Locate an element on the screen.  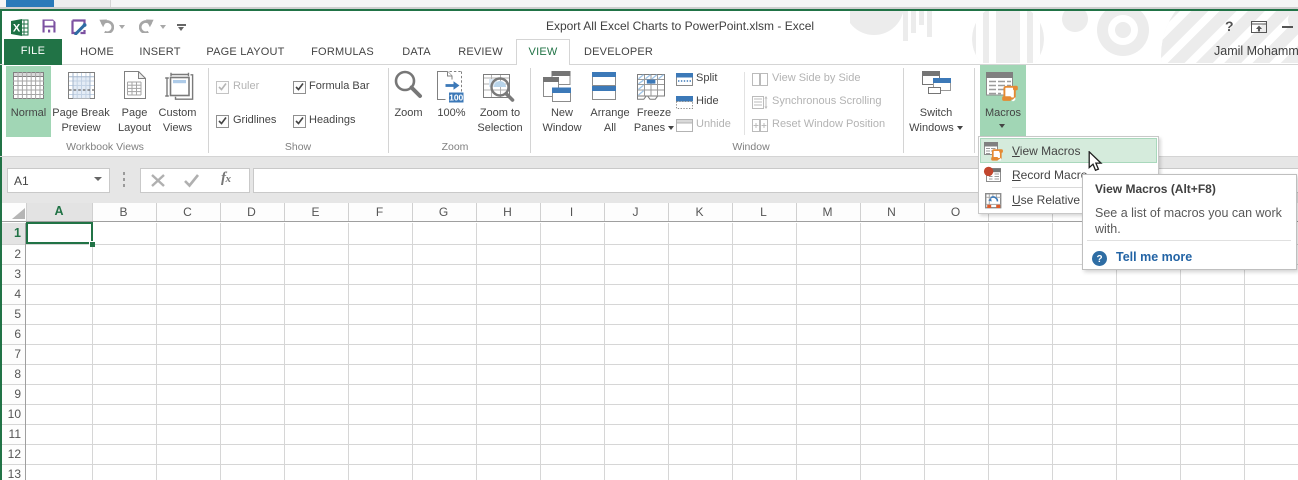
svg-text: 100 is located at coordinates (456, 98).